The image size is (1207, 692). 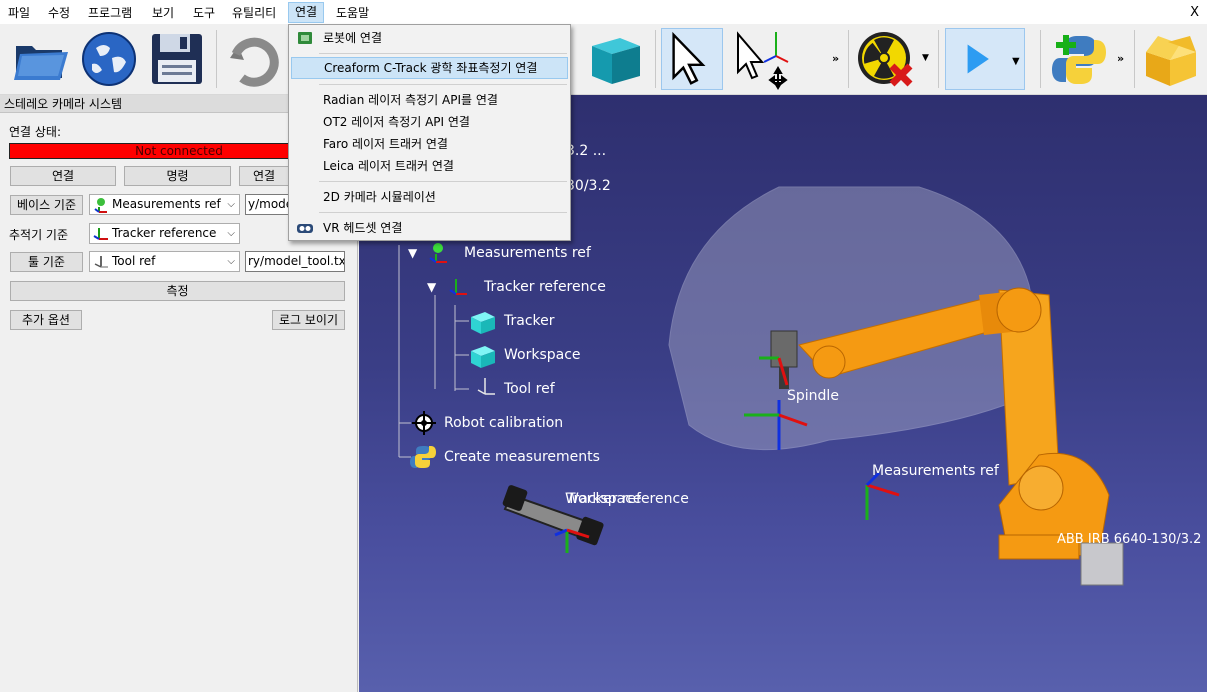 I want to click on measure-button: 측정, so click(x=177, y=291).